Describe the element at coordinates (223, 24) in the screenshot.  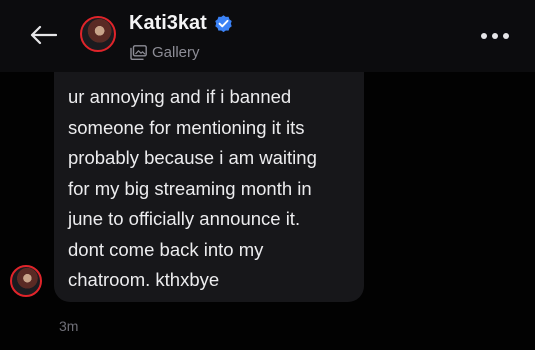
I see `verified-badge-icon` at that location.